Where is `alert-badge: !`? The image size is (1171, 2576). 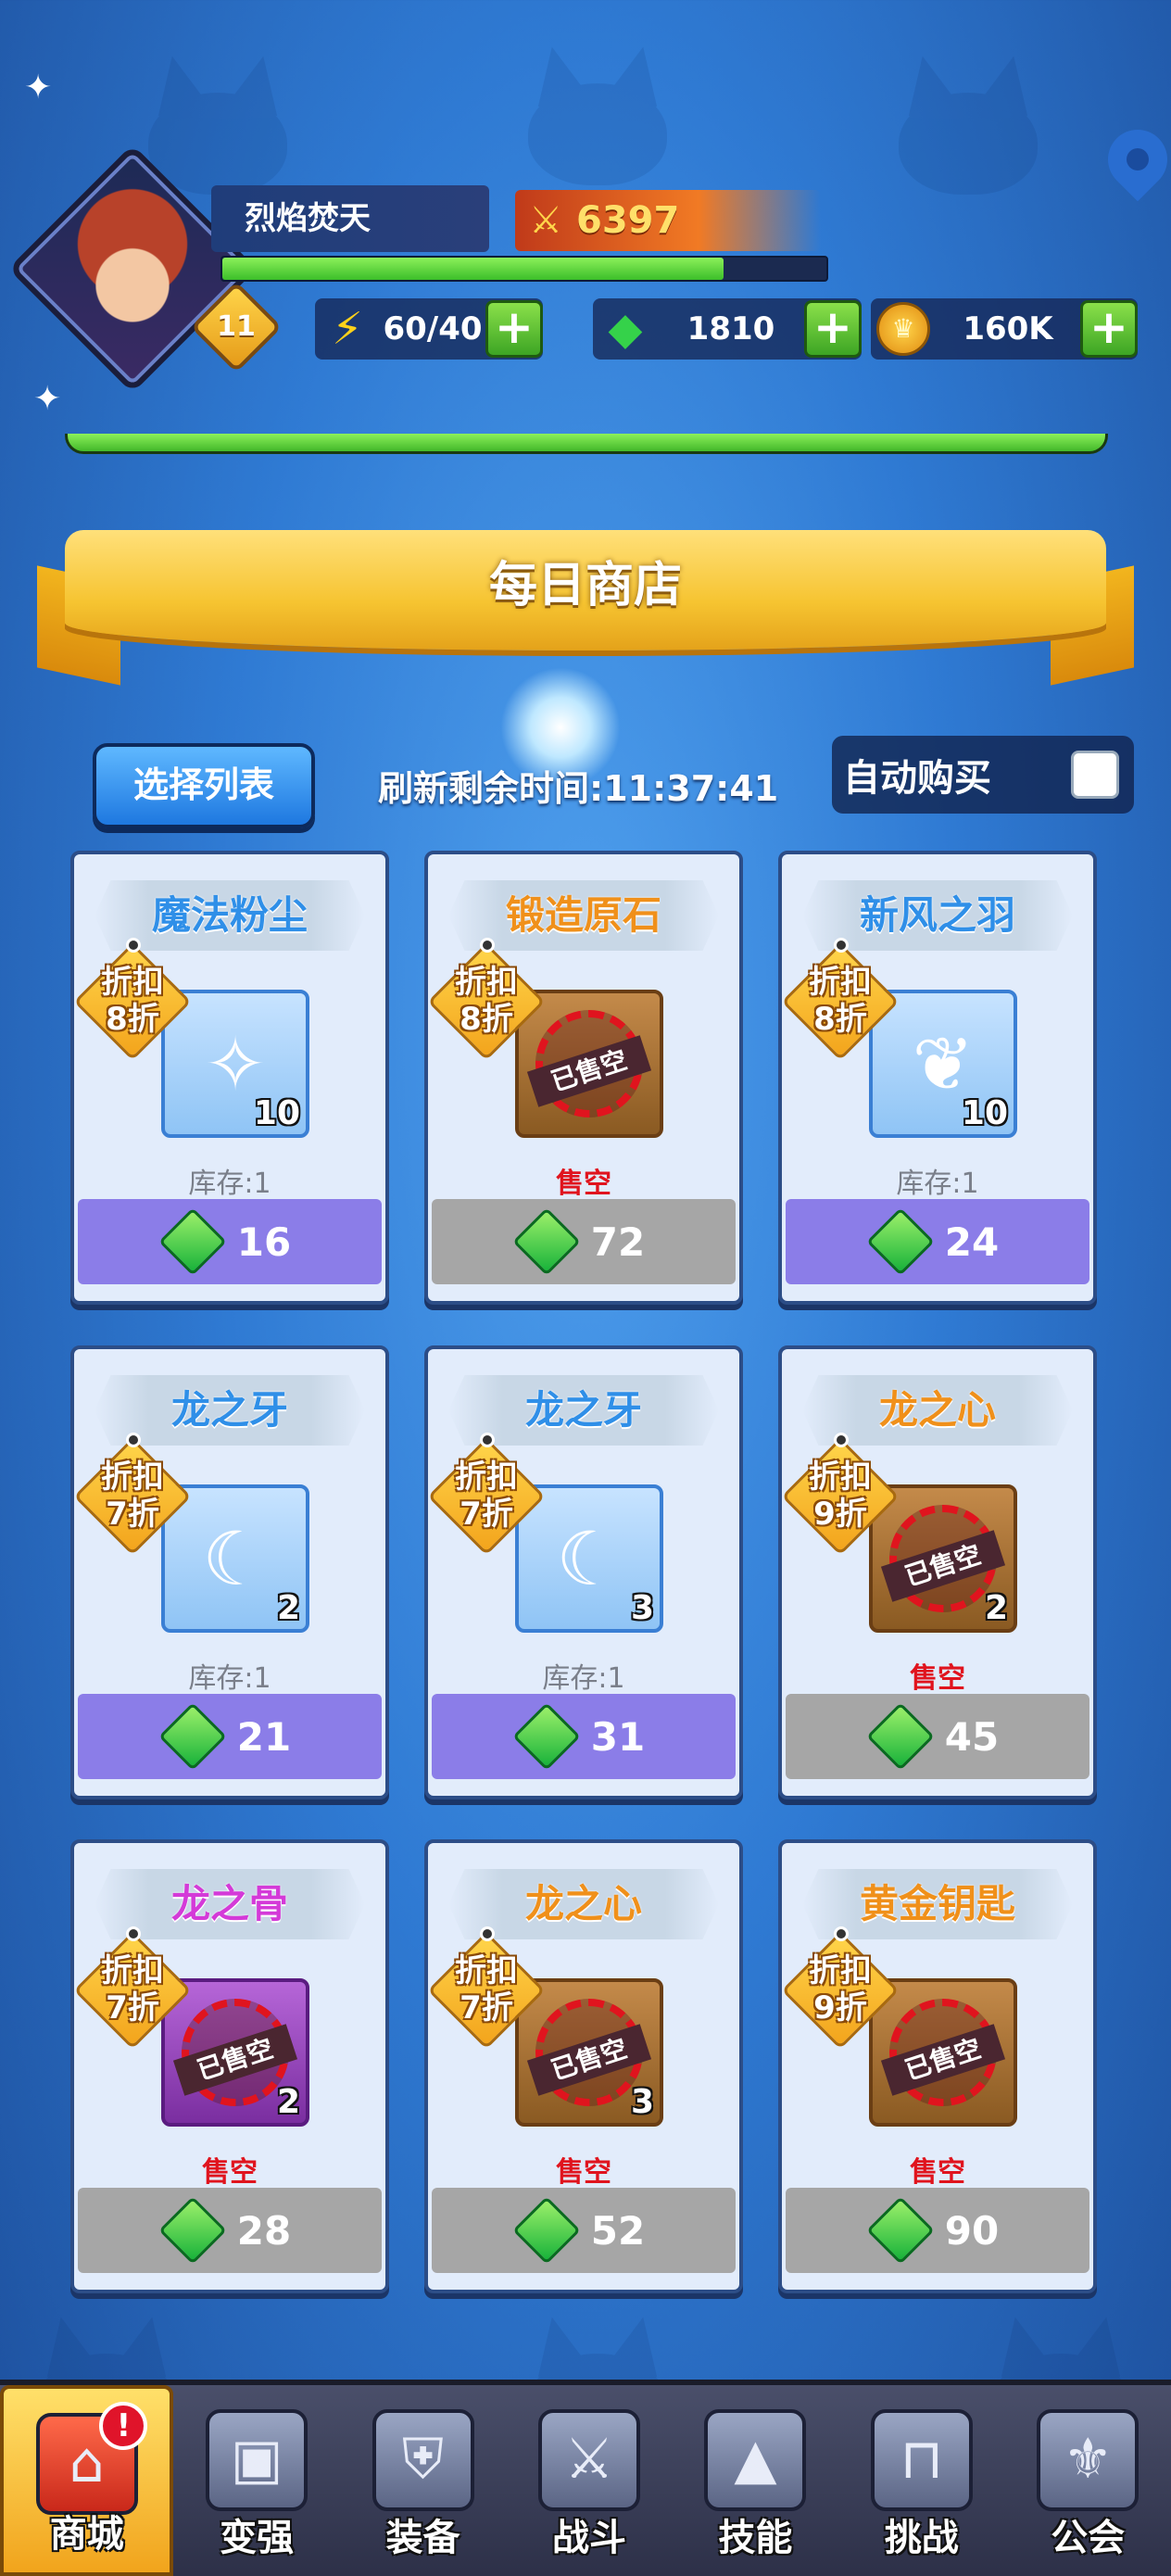
alert-badge: ! is located at coordinates (124, 2426).